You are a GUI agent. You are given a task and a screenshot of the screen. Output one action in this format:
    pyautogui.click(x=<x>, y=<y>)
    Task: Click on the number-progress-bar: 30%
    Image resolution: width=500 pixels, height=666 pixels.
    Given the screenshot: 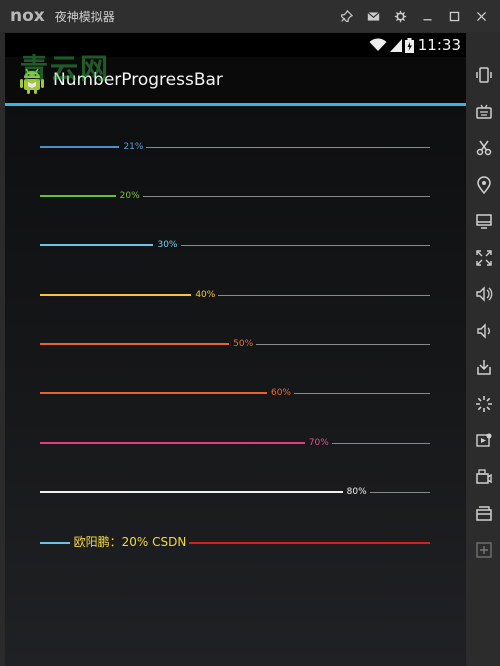 What is the action you would take?
    pyautogui.click(x=235, y=245)
    